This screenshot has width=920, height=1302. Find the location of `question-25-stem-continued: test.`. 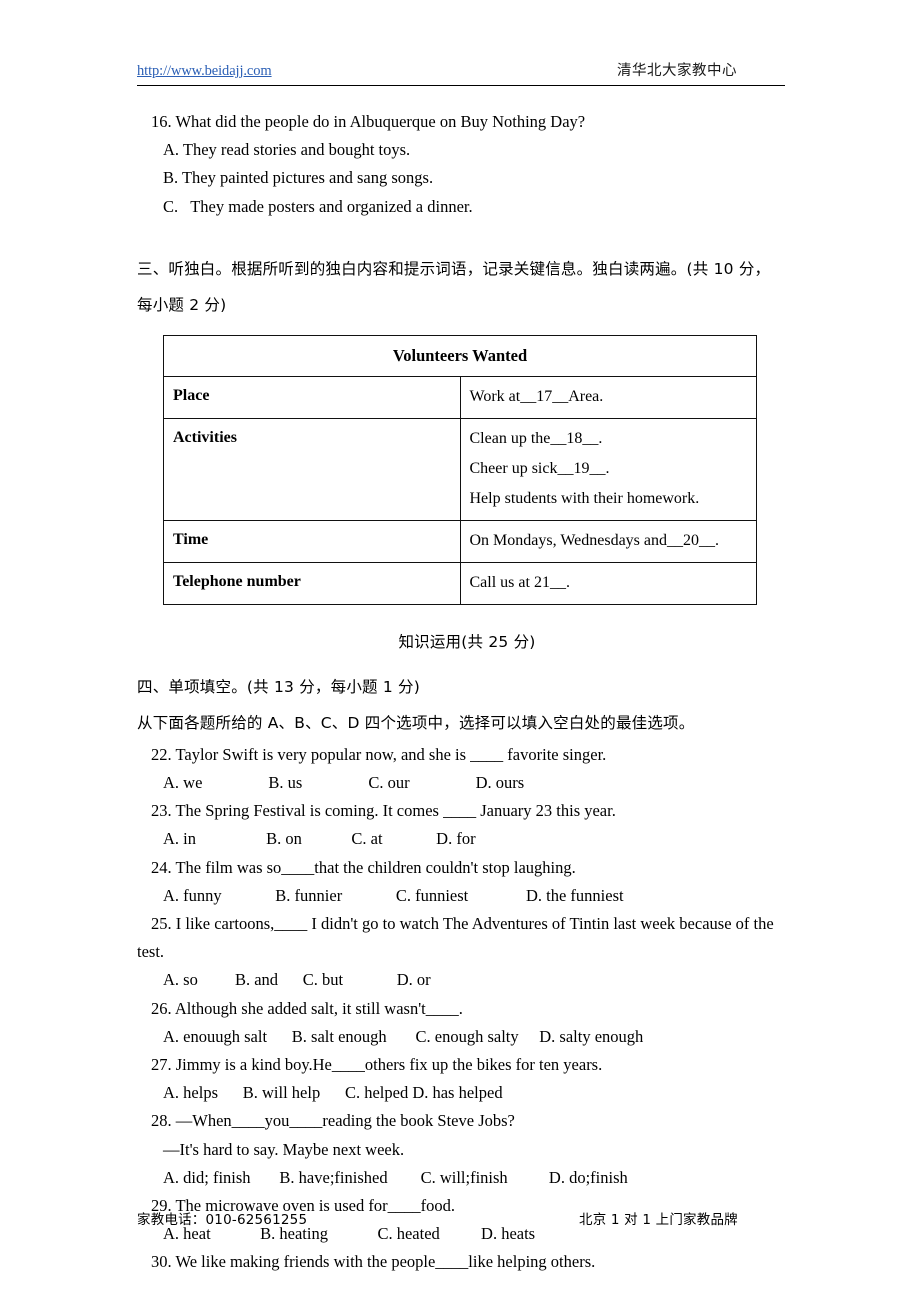

question-25-stem-continued: test. is located at coordinates (151, 952).